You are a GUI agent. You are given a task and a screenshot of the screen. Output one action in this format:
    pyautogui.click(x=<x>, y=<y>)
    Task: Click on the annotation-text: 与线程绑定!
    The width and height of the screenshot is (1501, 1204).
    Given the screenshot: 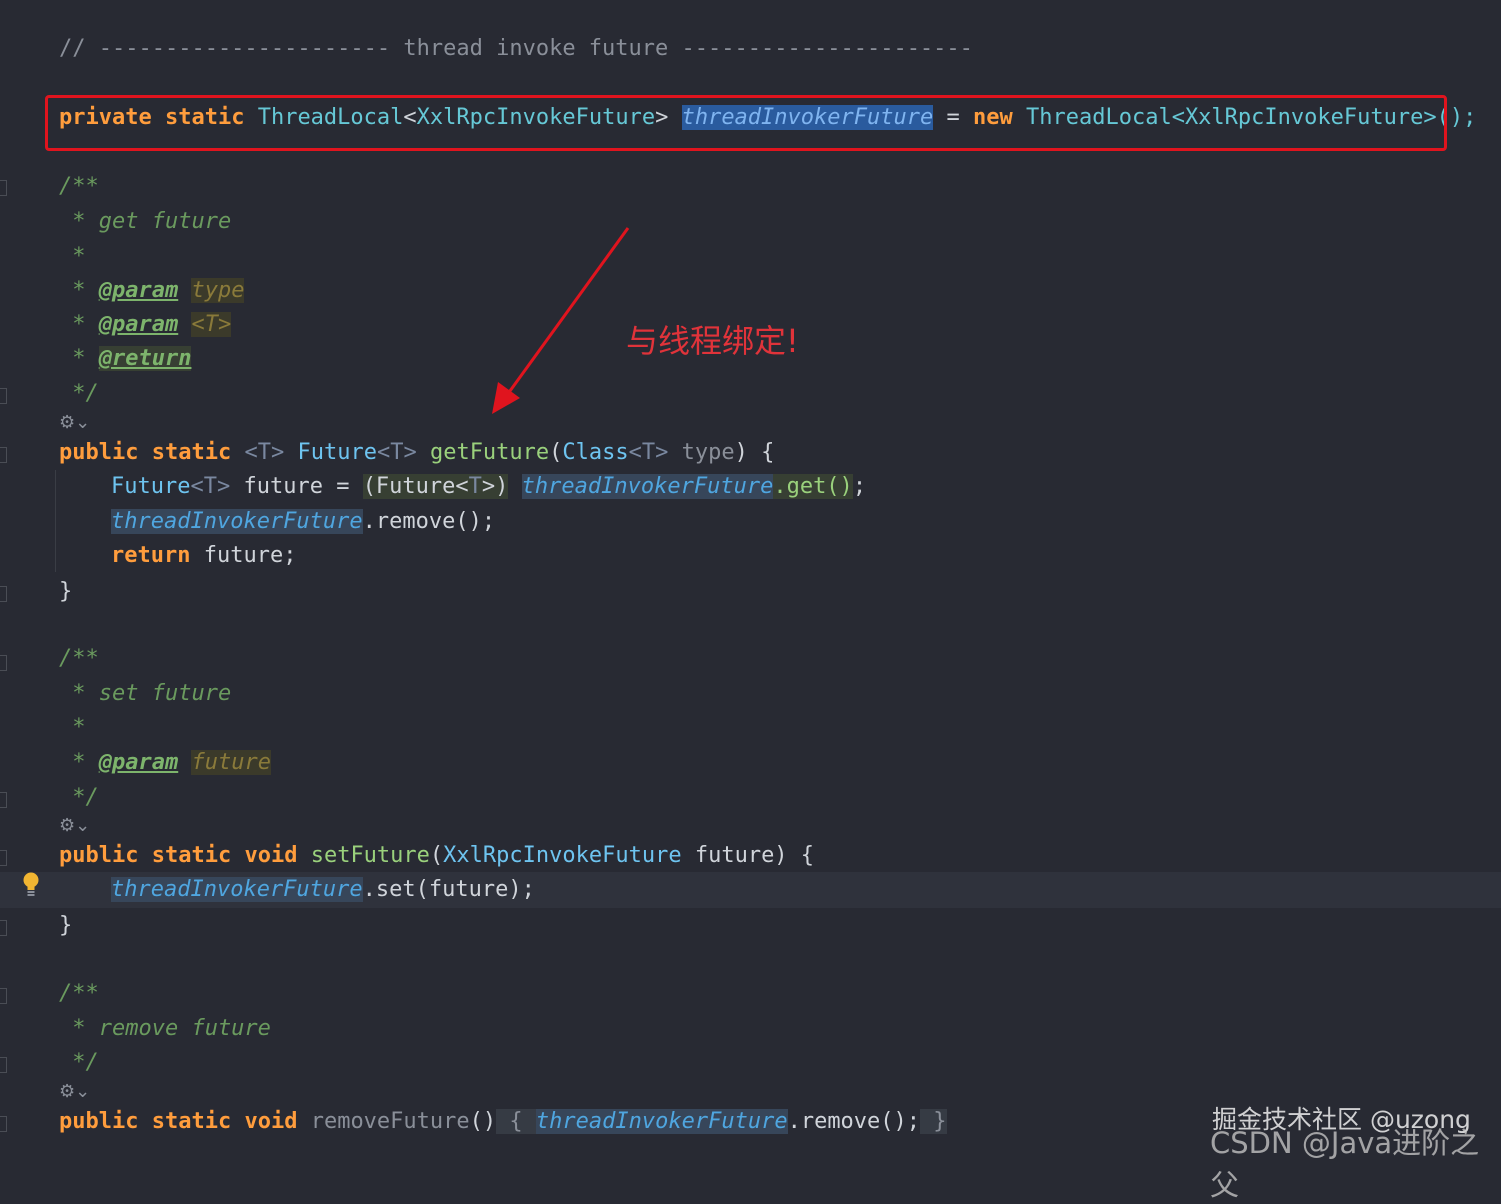 What is the action you would take?
    pyautogui.click(x=712, y=341)
    